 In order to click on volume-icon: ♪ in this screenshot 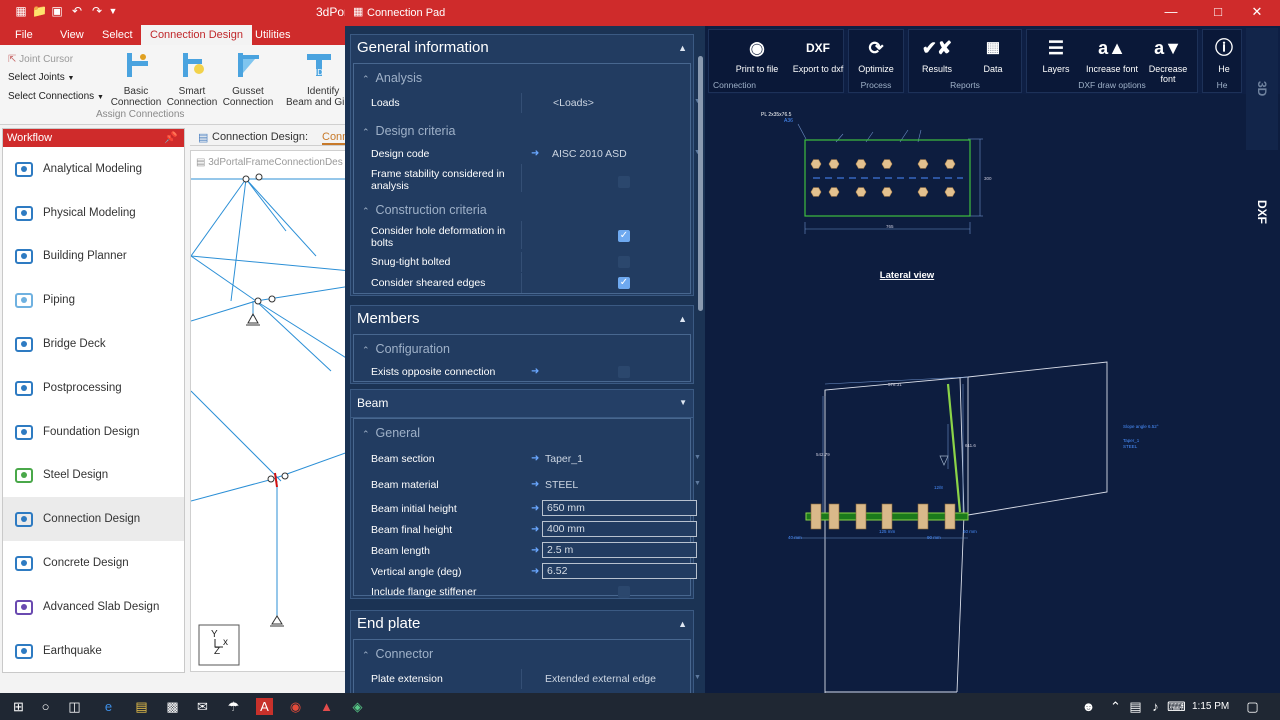, I will do `click(1155, 706)`.